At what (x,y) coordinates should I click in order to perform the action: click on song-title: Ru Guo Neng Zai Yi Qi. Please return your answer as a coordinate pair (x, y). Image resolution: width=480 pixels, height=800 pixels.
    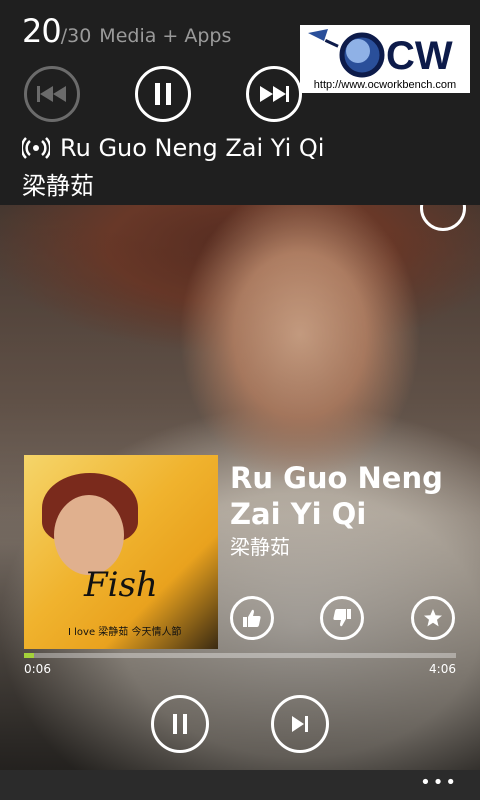
    Looking at the image, I should click on (336, 496).